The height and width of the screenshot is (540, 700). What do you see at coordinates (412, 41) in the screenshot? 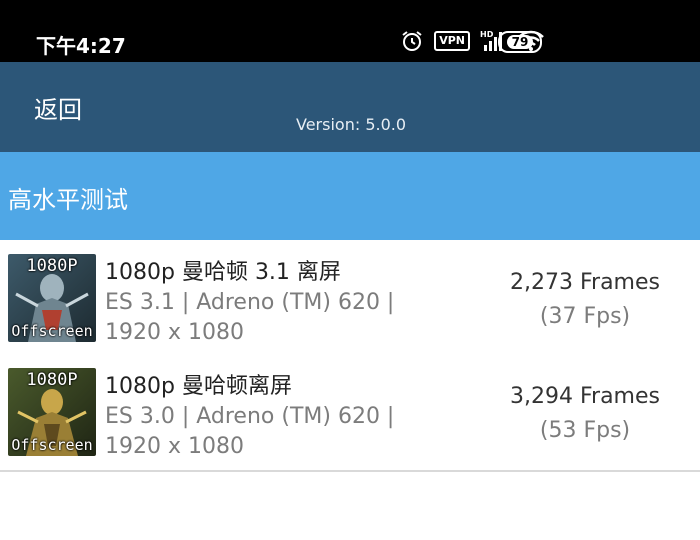
I see `alarm-icon` at bounding box center [412, 41].